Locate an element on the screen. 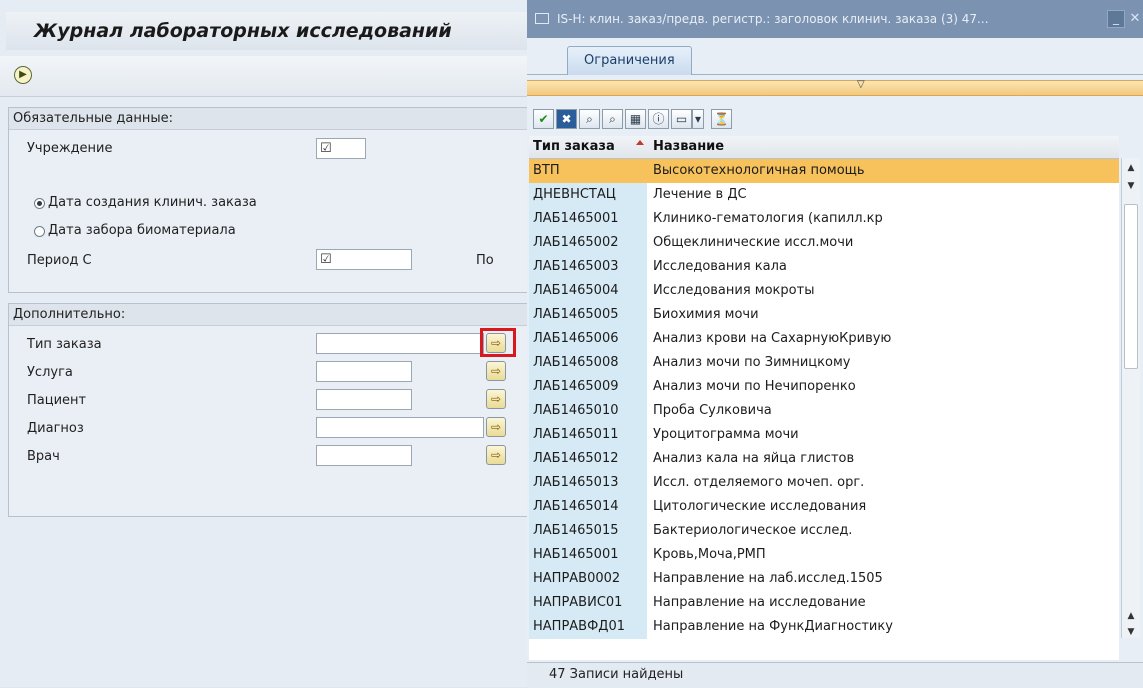  sort-ascending-icon is located at coordinates (640, 142).